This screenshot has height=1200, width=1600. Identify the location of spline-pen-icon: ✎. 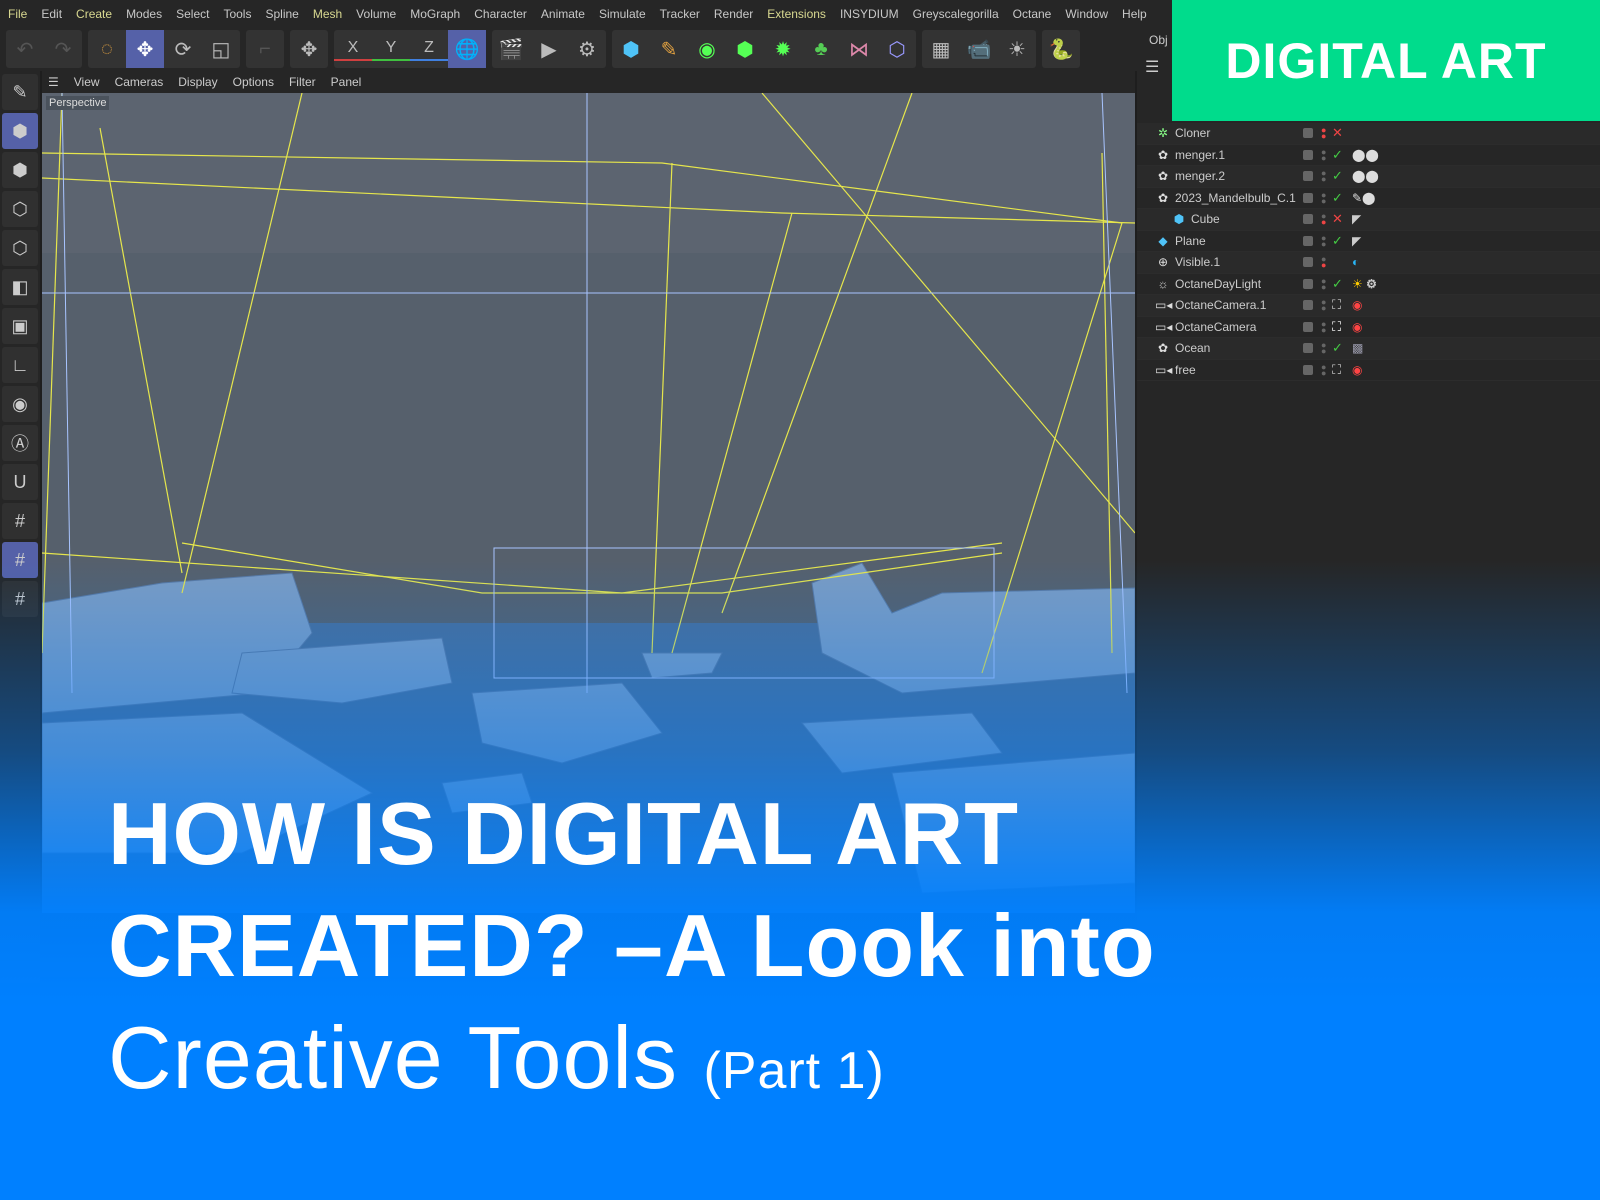
(669, 49).